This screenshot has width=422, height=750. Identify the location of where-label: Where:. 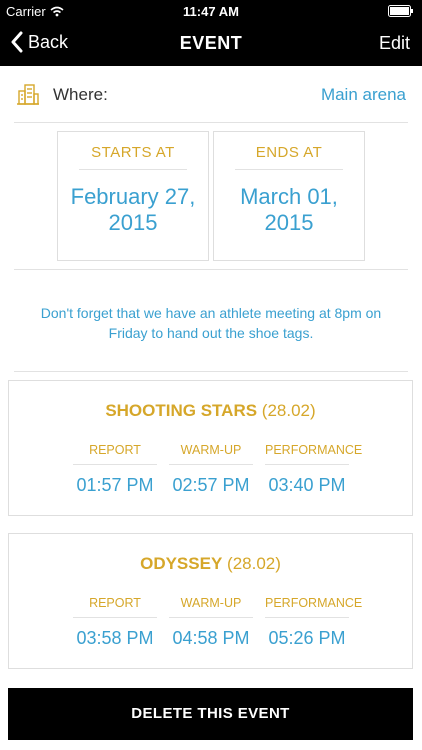
(80, 94).